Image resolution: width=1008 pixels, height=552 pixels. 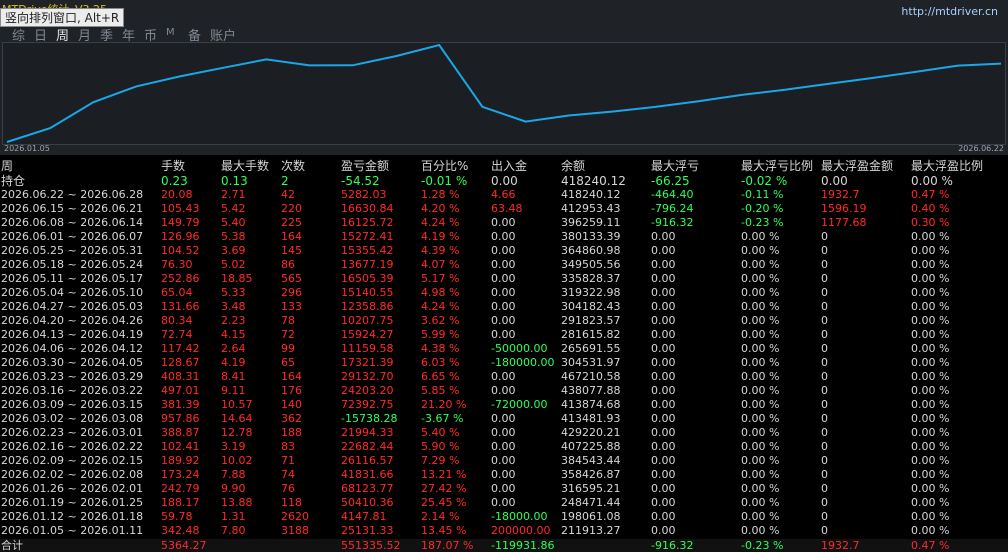 What do you see at coordinates (440, 460) in the screenshot?
I see `cell-5: 7.29 %` at bounding box center [440, 460].